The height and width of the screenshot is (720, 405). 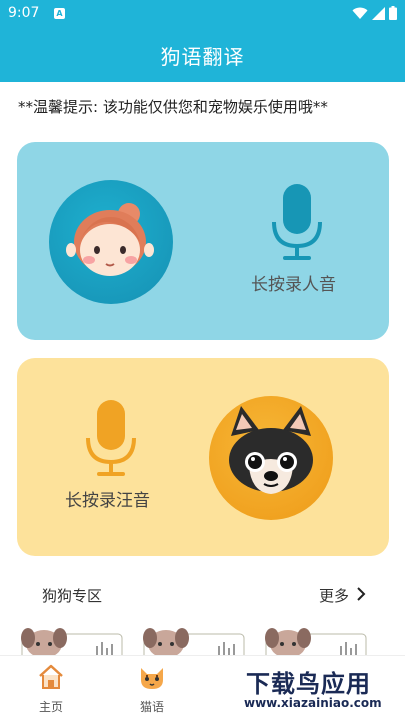 I want to click on record-human-label: 长按录人音, so click(x=293, y=285).